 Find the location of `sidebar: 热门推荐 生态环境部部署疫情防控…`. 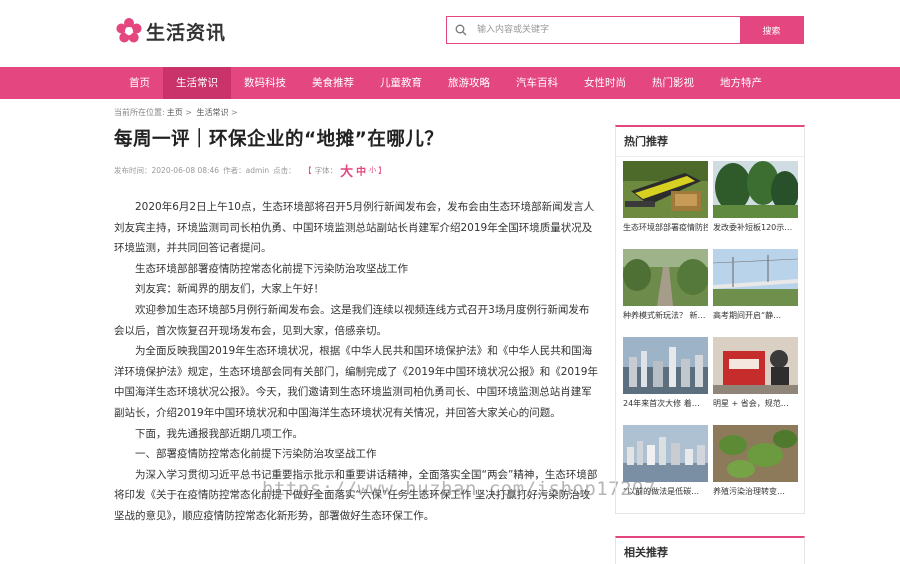

sidebar: 热门推荐 生态环境部部署疫情防控… is located at coordinates (710, 319).